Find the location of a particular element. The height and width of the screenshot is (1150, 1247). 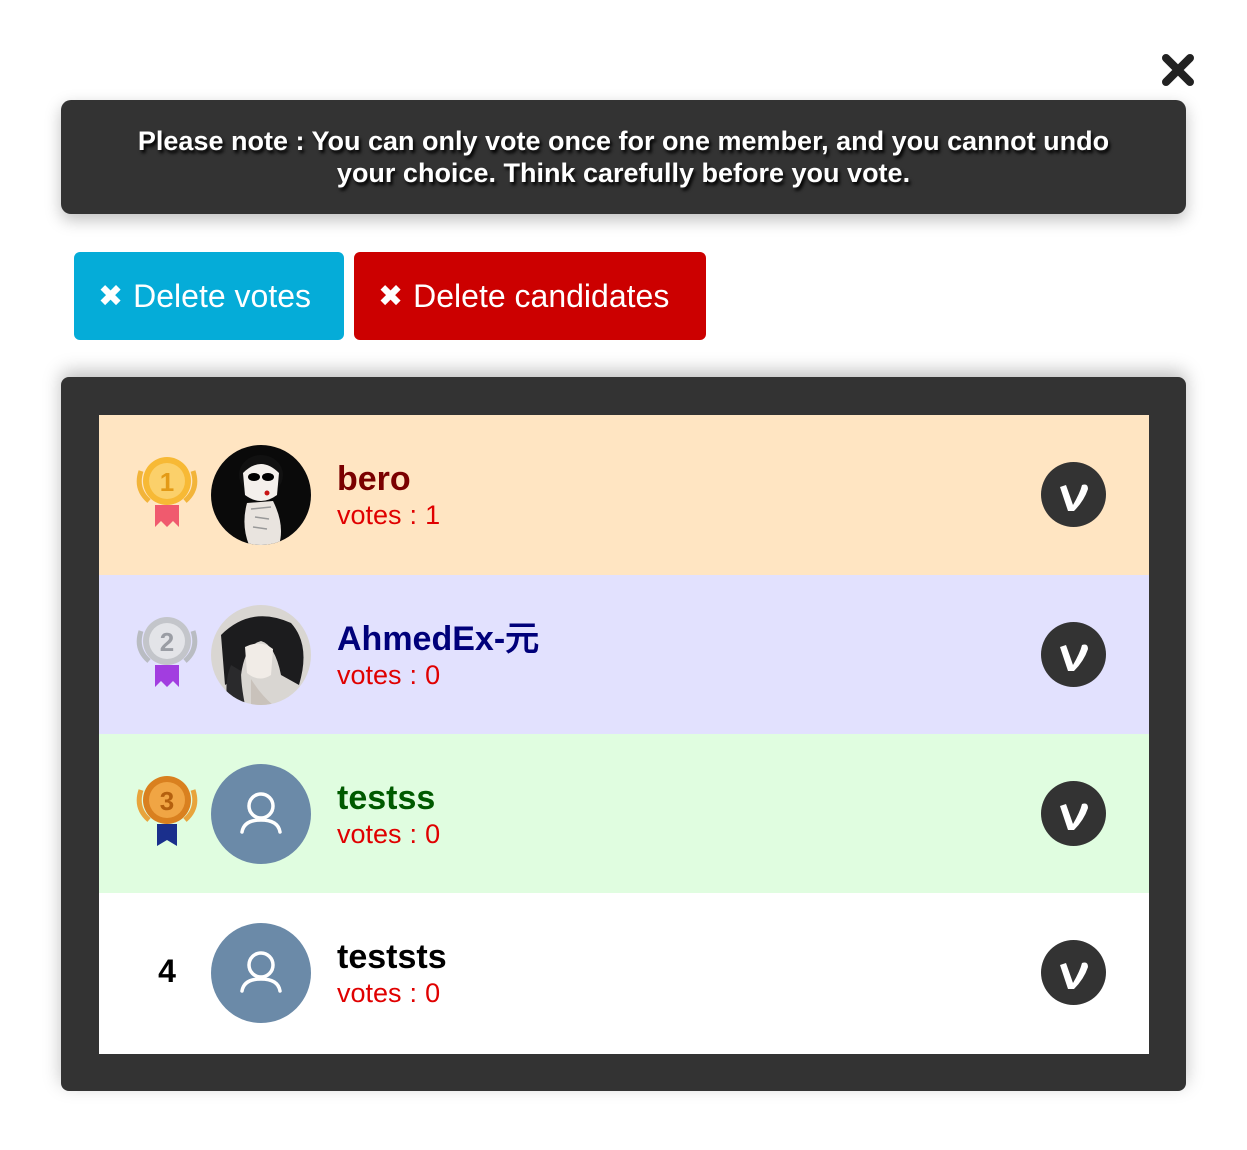

candidate-name: AhmedEx-元 is located at coordinates (438, 639).